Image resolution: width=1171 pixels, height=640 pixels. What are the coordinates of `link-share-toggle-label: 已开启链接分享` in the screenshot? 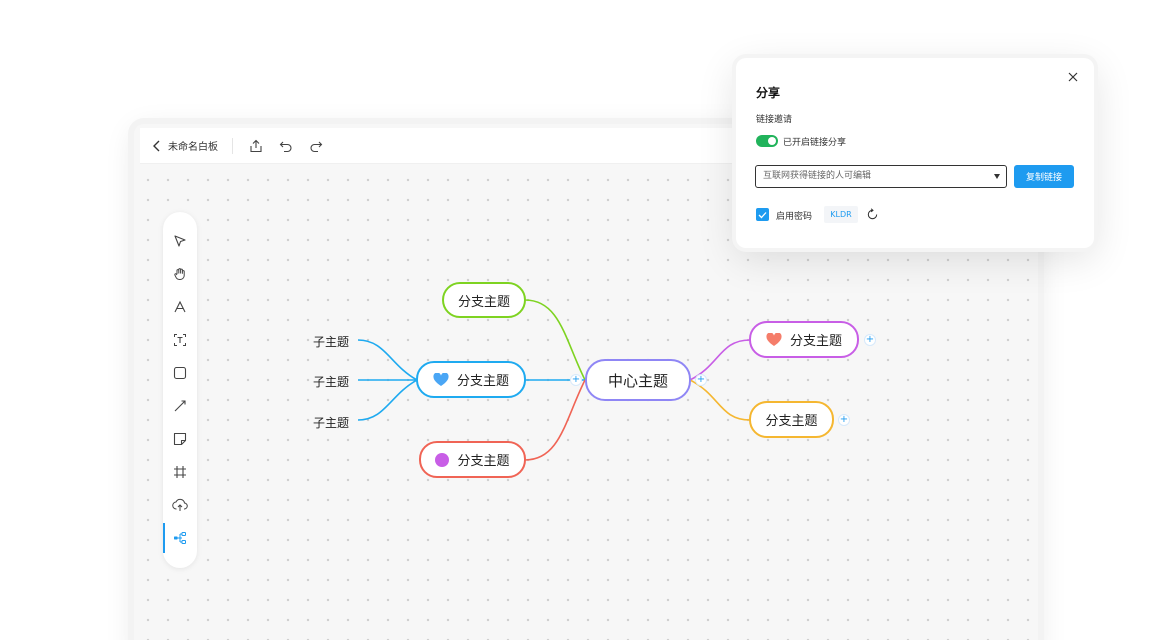 It's located at (815, 143).